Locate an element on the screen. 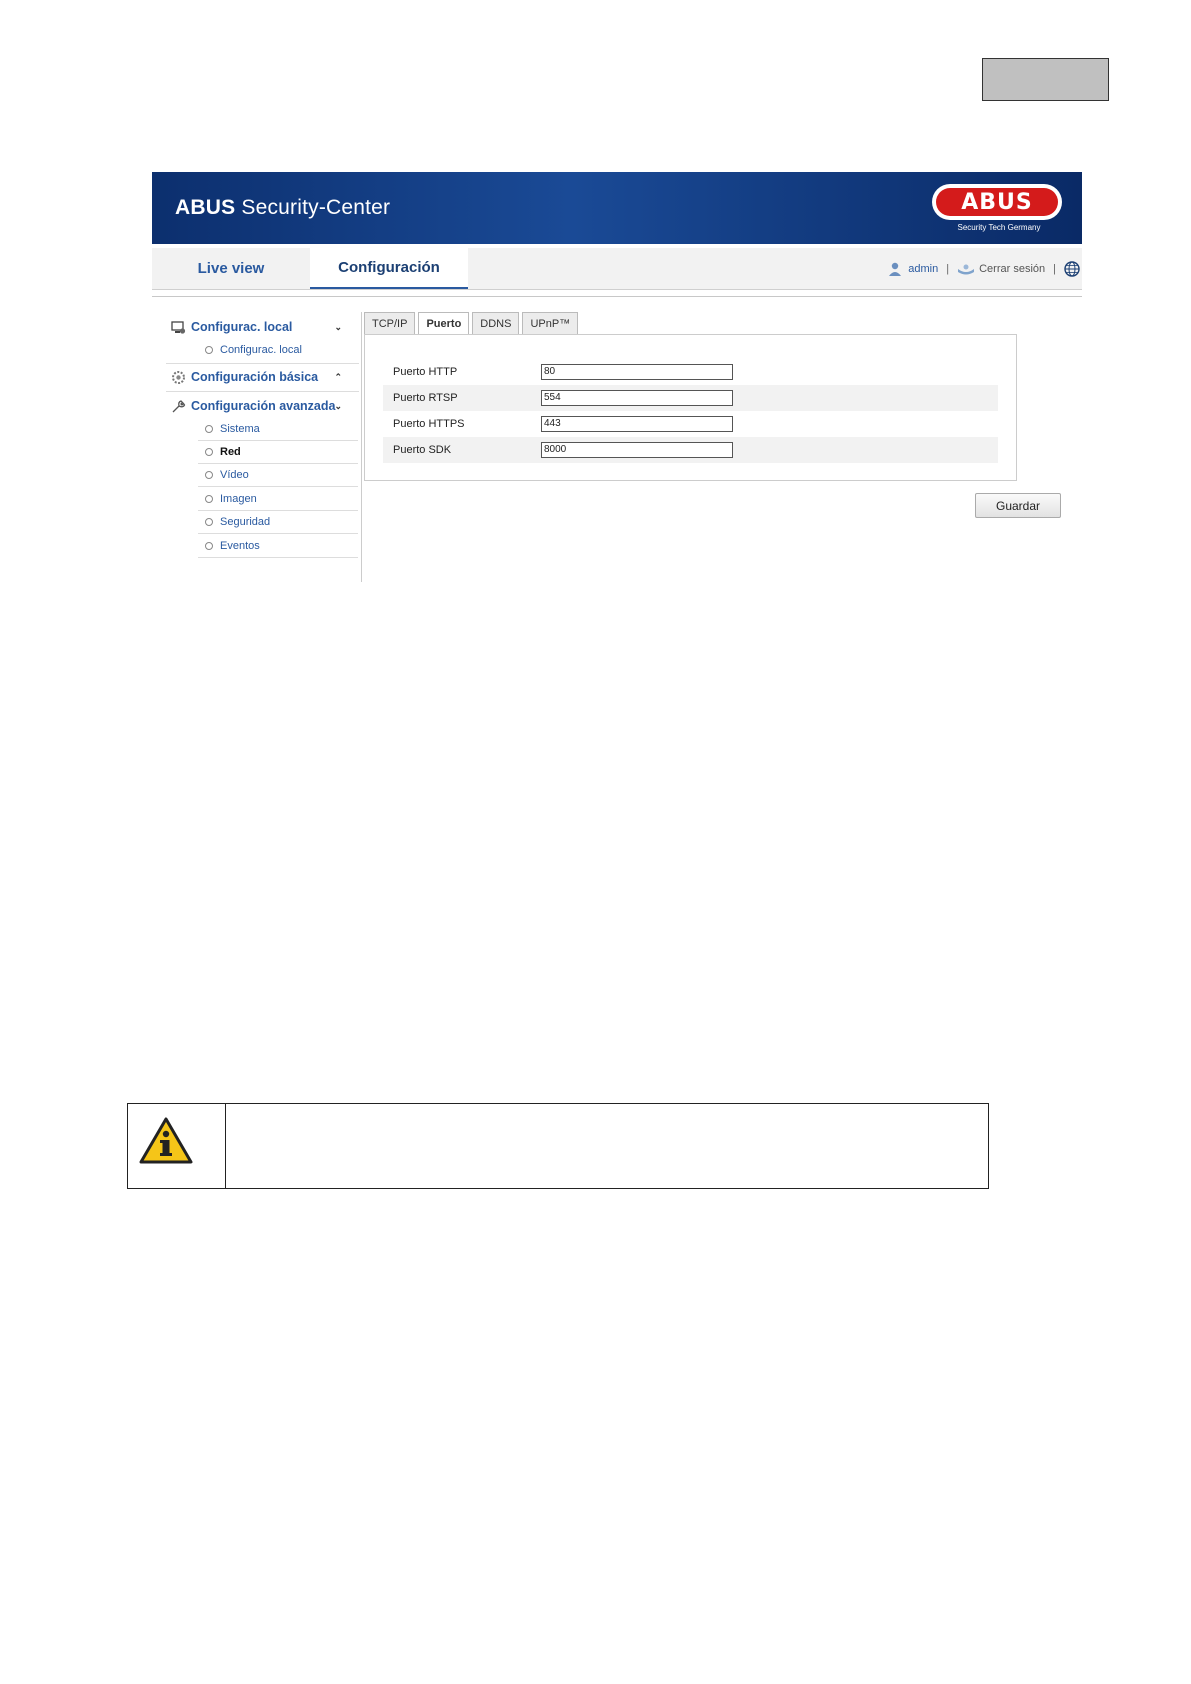 The height and width of the screenshot is (1684, 1191). sidebar-item-imagen: Imagen is located at coordinates (278, 499).